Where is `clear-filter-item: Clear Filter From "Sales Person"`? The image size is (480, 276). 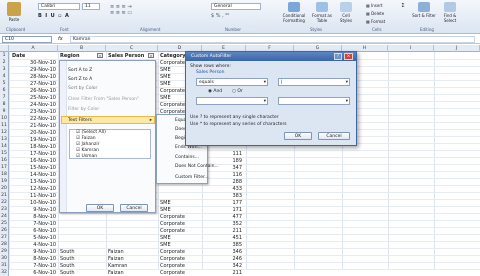
clear-filter-item: Clear Filter From "Sales Person" is located at coordinates (103, 99).